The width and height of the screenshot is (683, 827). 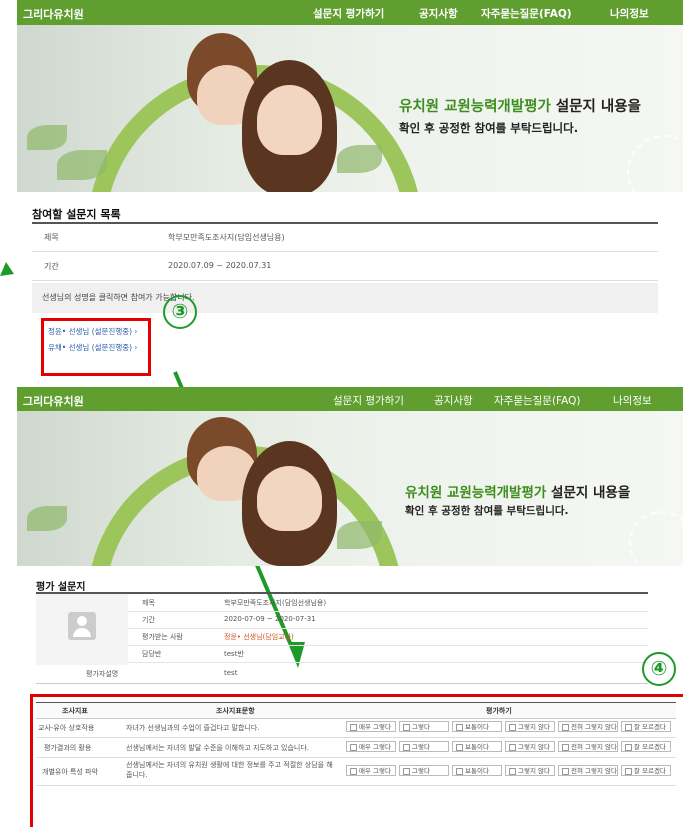 What do you see at coordinates (518, 493) in the screenshot?
I see `hero-title-2: 유치원 교원능력개발평가 설문지 내용을` at bounding box center [518, 493].